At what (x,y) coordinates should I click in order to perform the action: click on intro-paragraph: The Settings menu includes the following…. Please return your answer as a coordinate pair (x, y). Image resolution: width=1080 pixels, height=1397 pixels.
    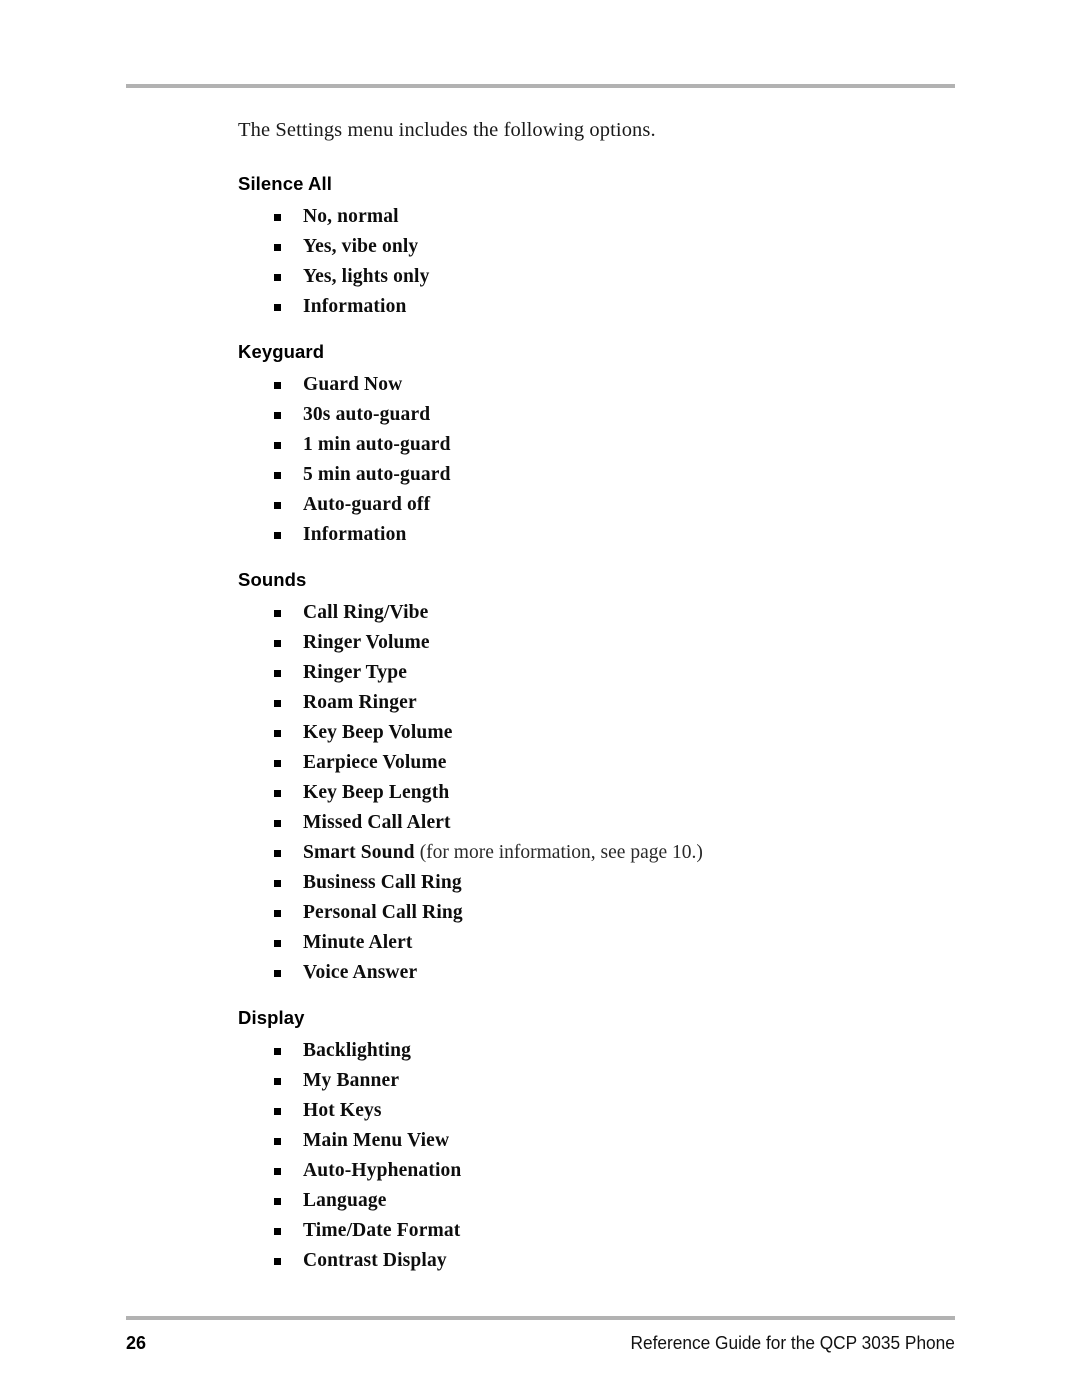
    Looking at the image, I should click on (447, 130).